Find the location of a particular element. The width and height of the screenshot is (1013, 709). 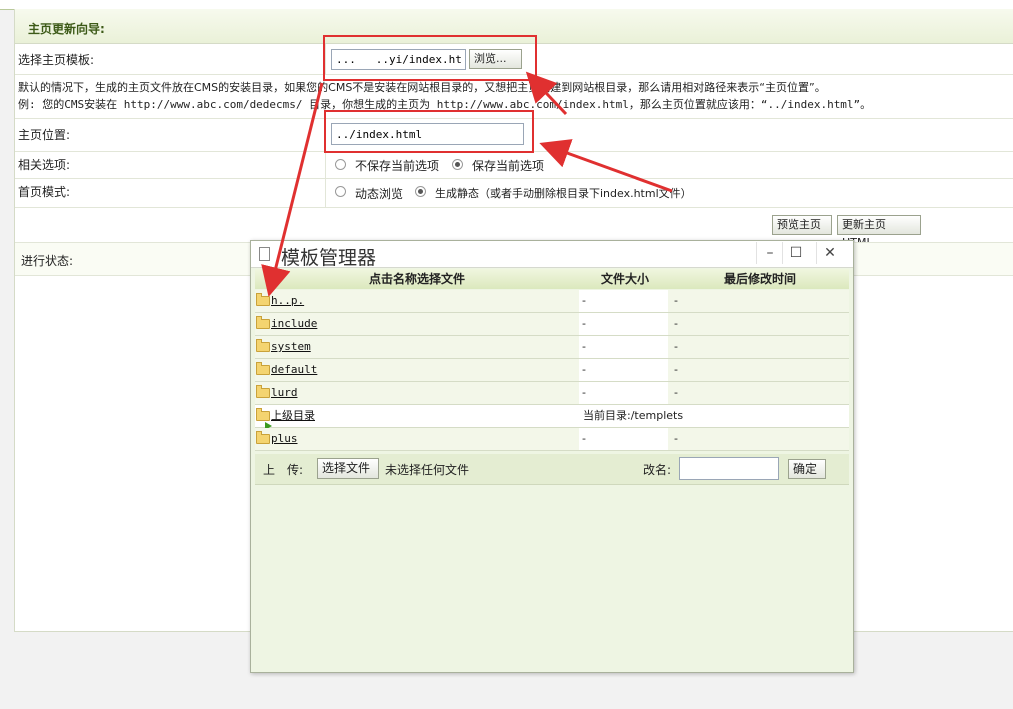

arrow-to-first-folder is located at coordinates (292, 189).